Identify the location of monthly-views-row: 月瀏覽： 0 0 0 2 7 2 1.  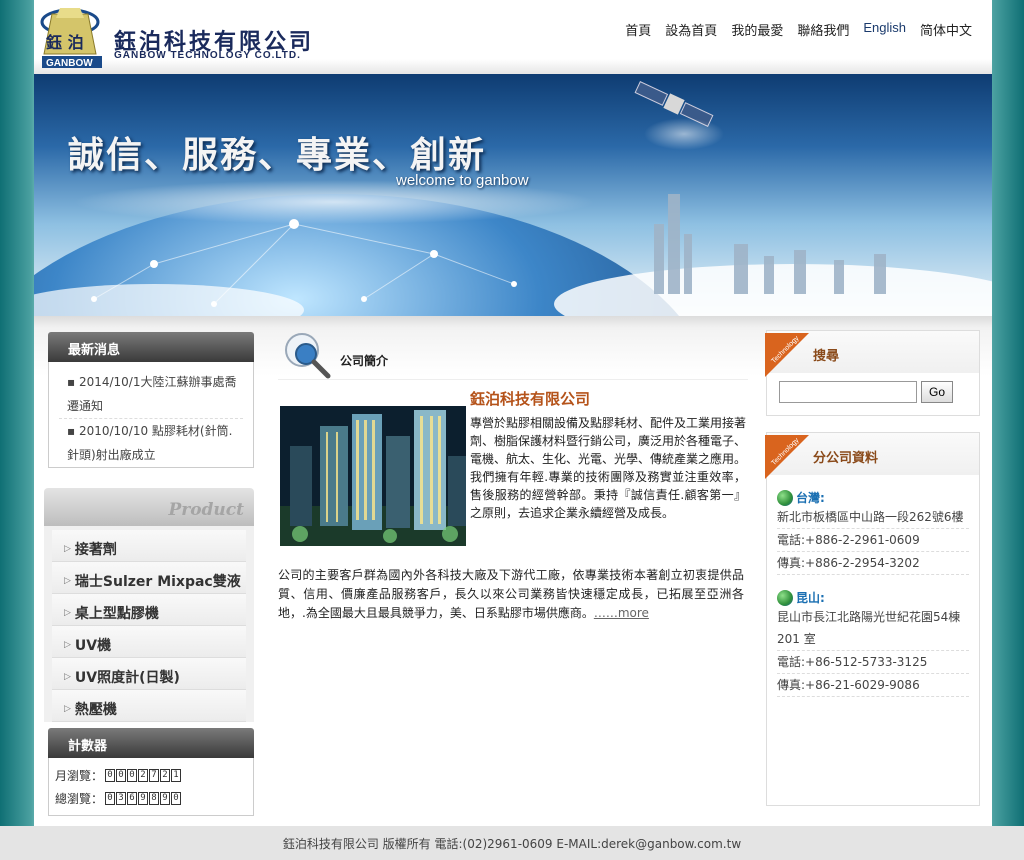
(151, 775).